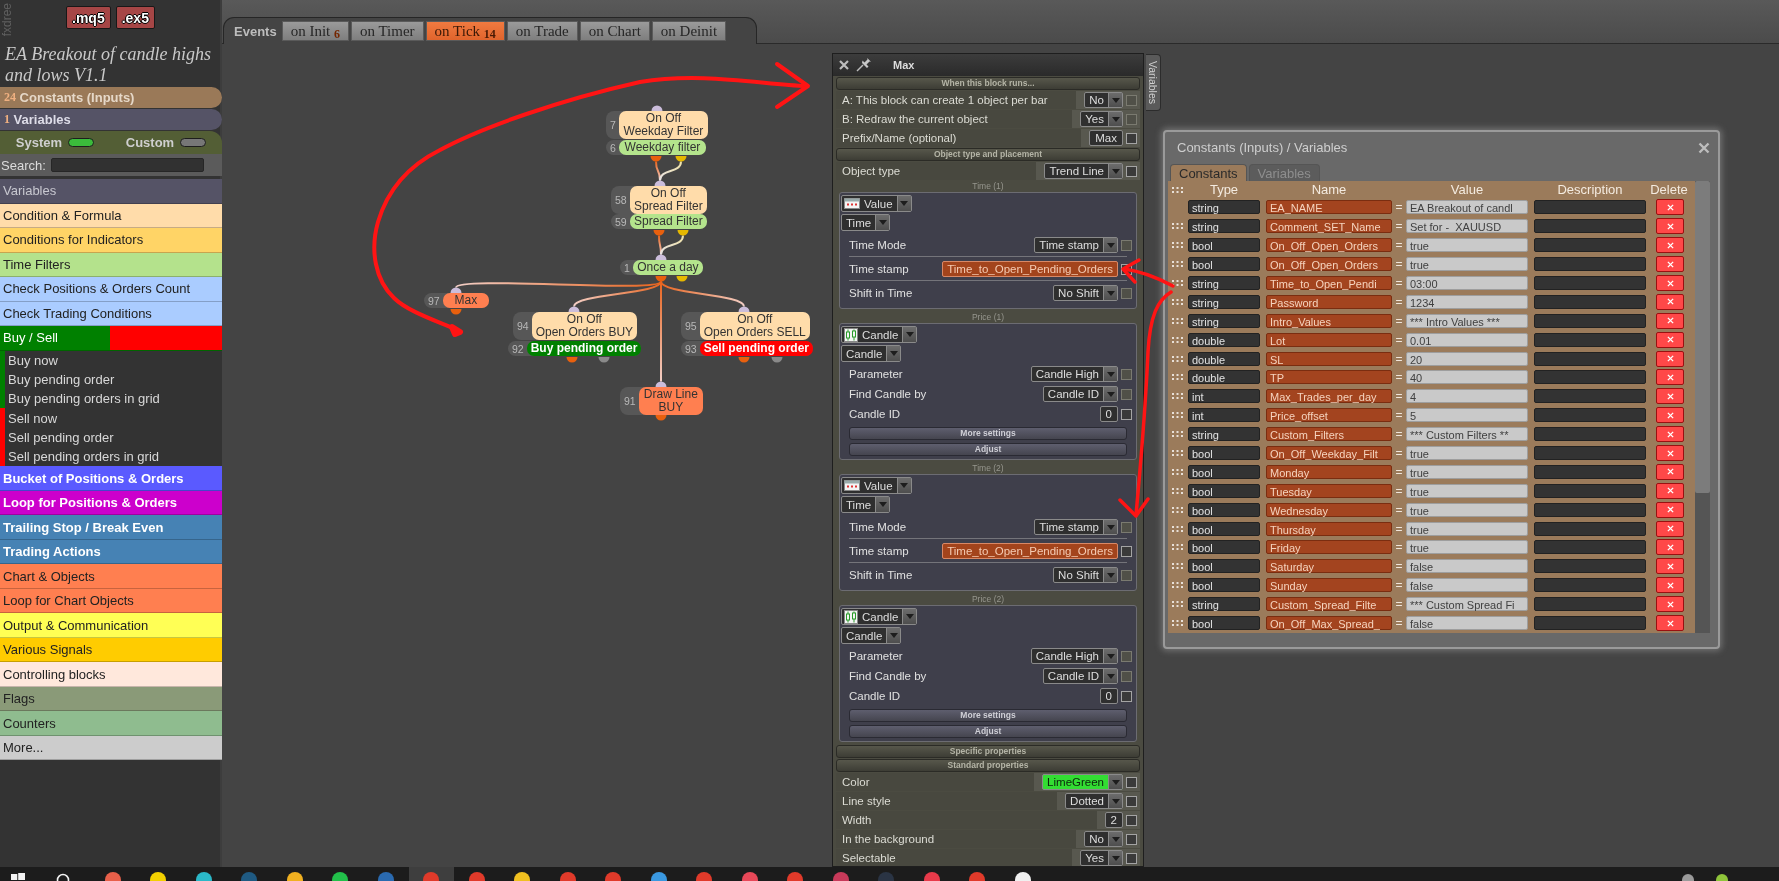 The width and height of the screenshot is (1779, 881). What do you see at coordinates (111, 191) in the screenshot?
I see `category-item: Variables` at bounding box center [111, 191].